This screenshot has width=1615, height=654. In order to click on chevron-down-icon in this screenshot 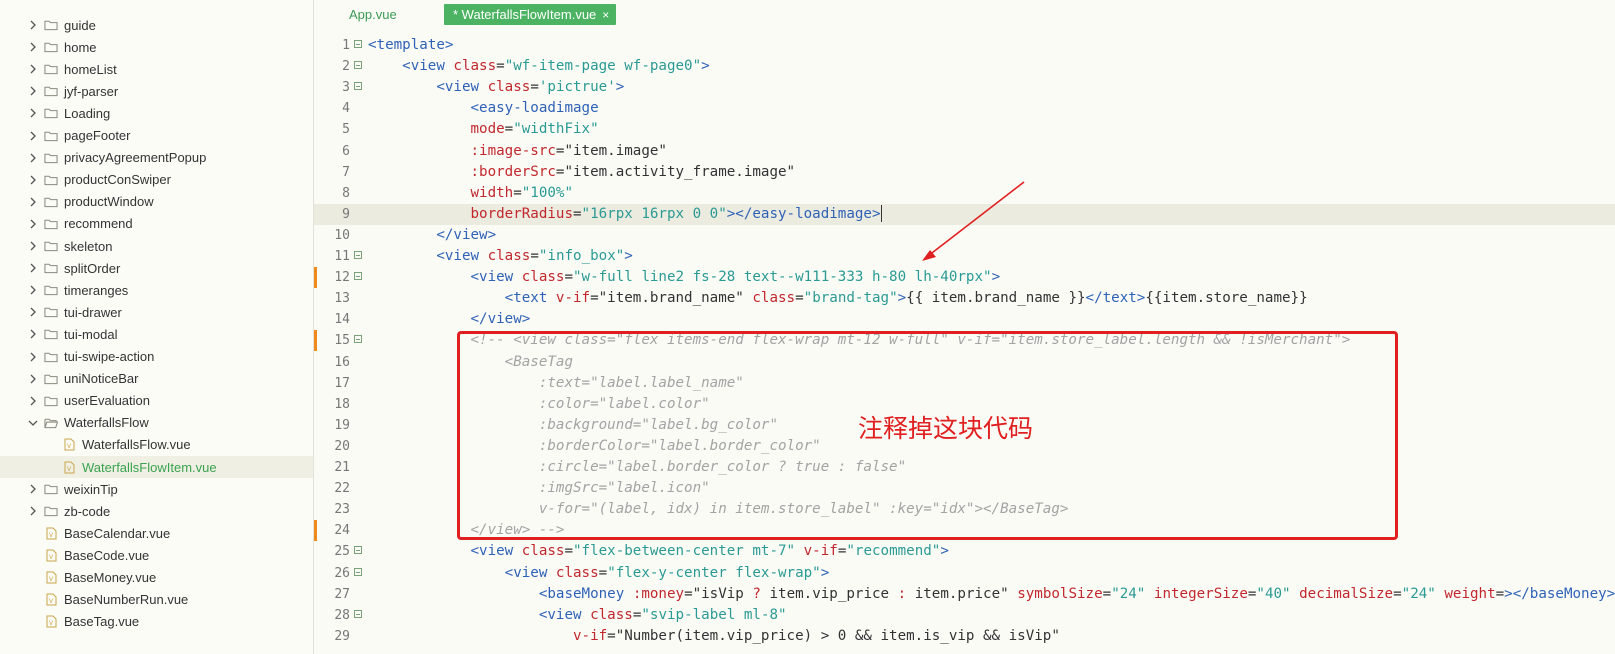, I will do `click(33, 423)`.